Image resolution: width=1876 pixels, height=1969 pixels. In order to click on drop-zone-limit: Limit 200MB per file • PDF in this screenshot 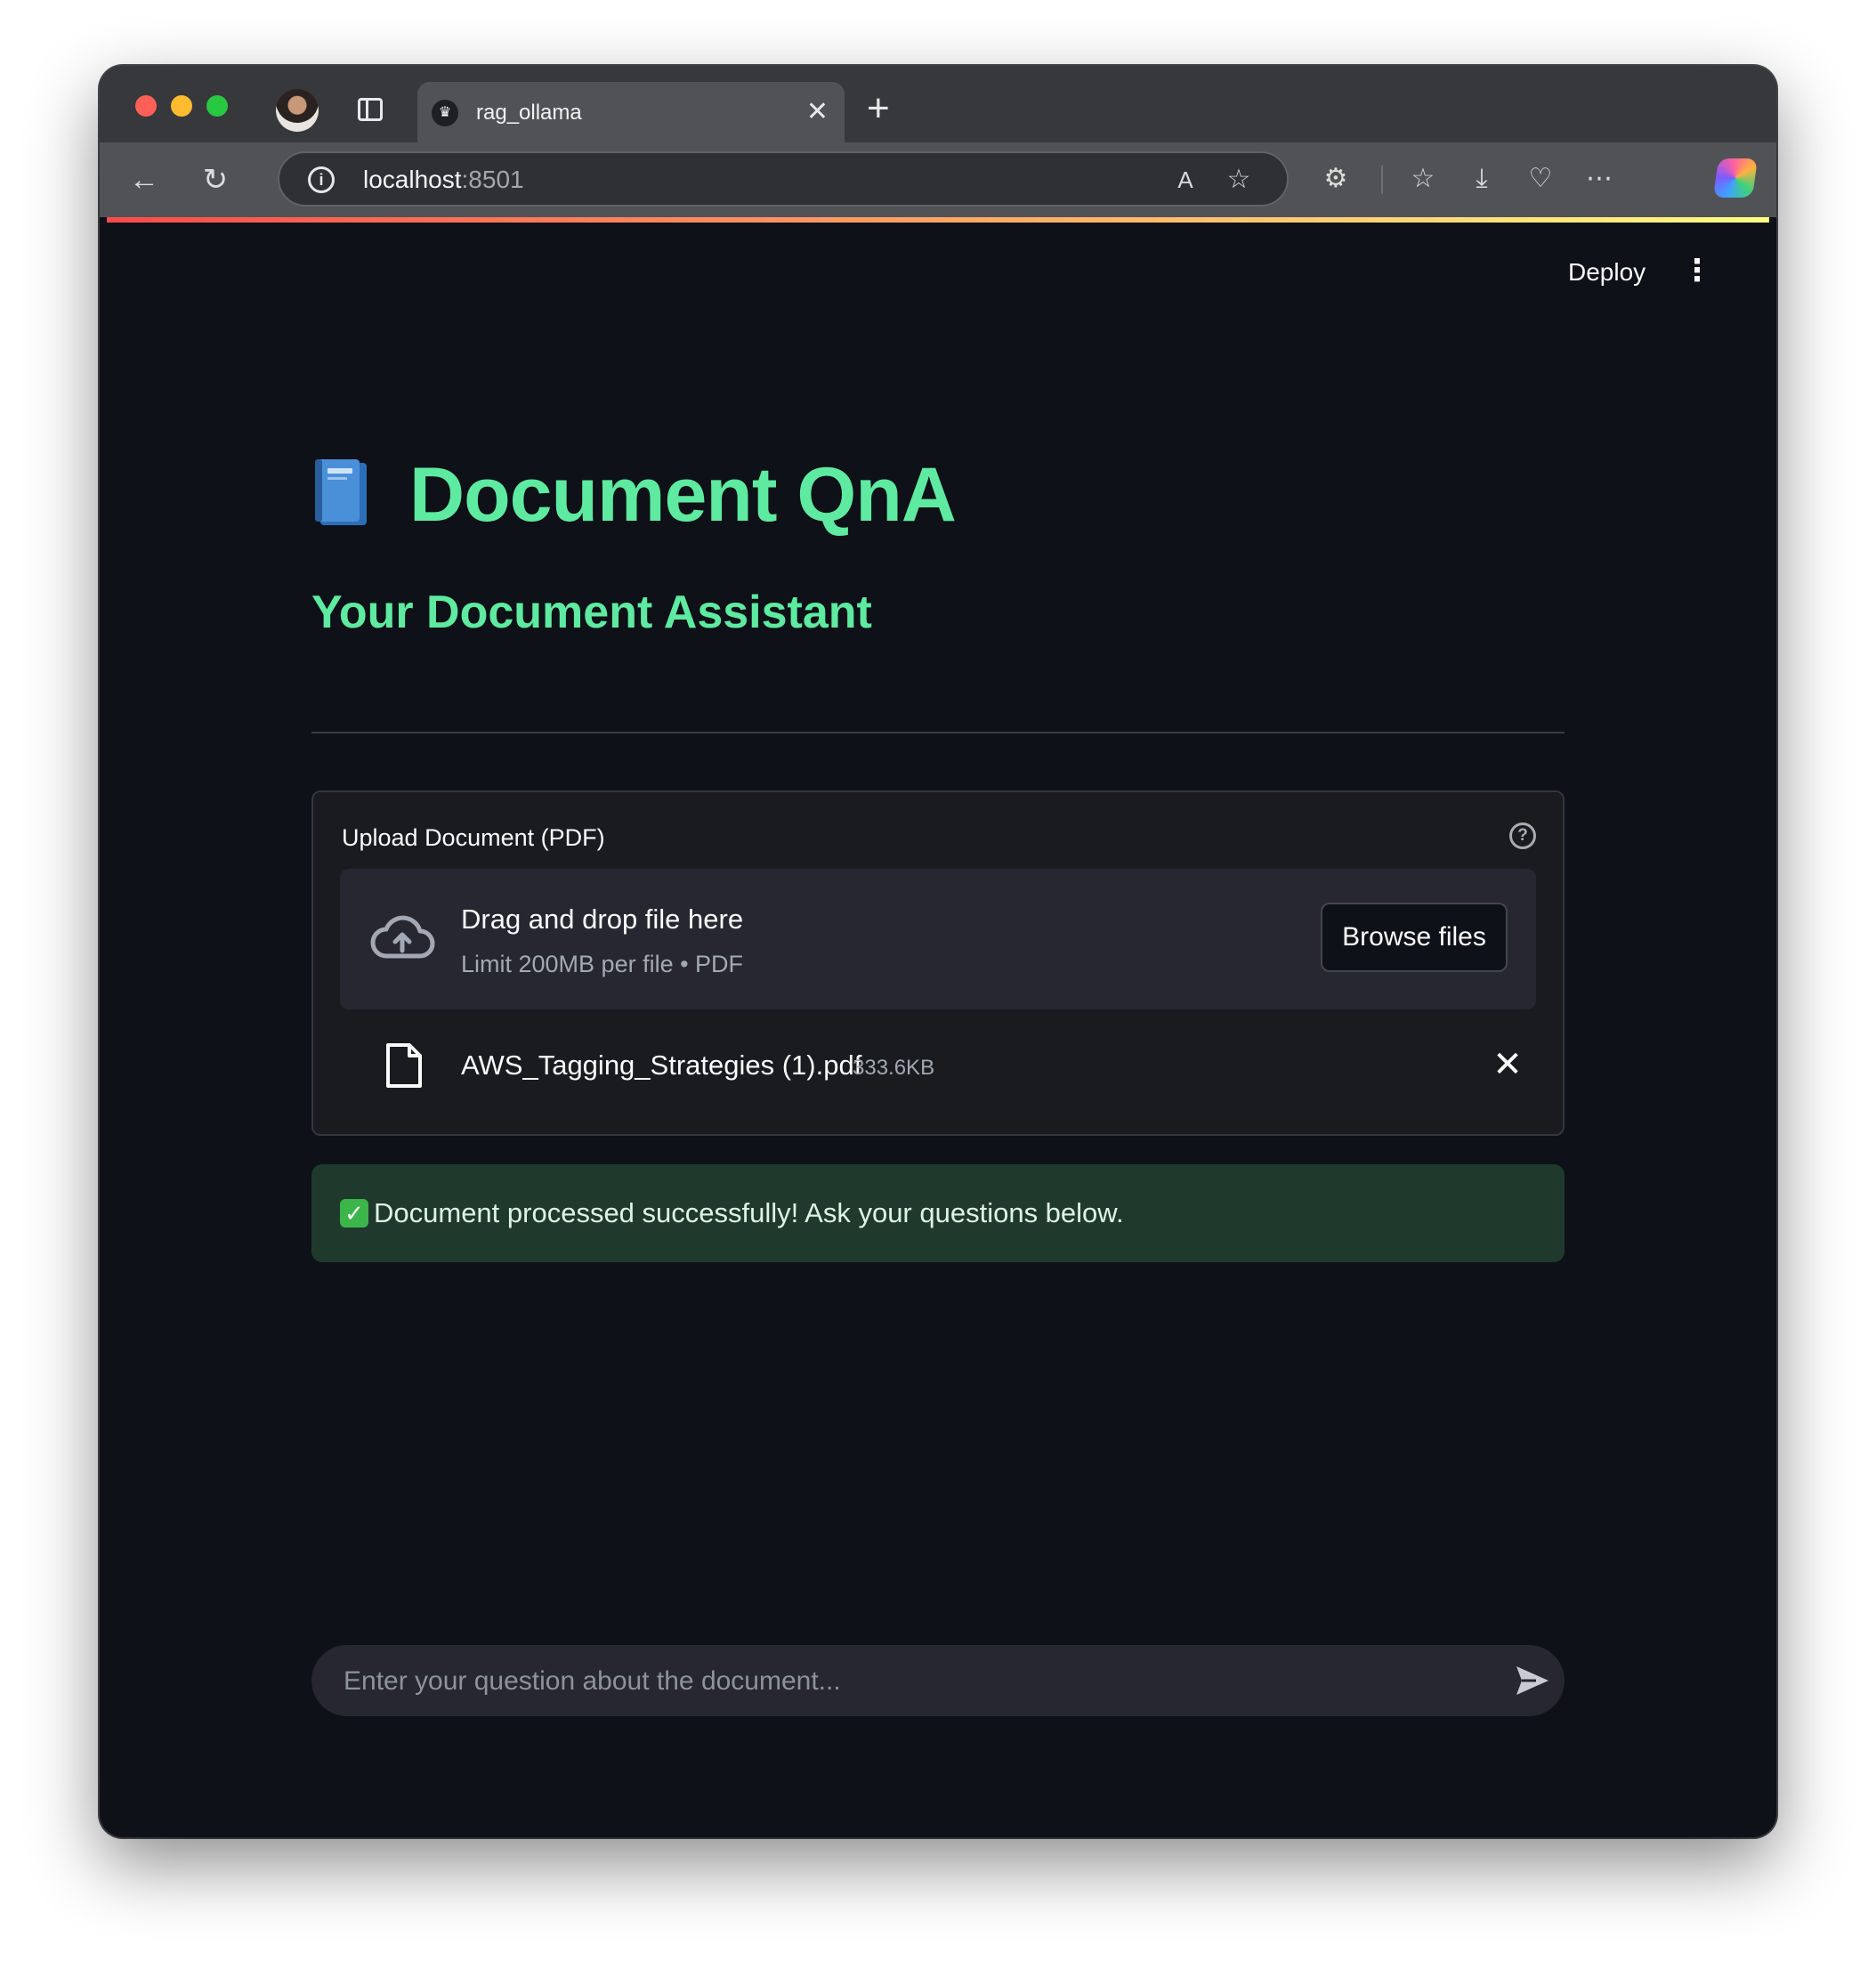, I will do `click(602, 964)`.